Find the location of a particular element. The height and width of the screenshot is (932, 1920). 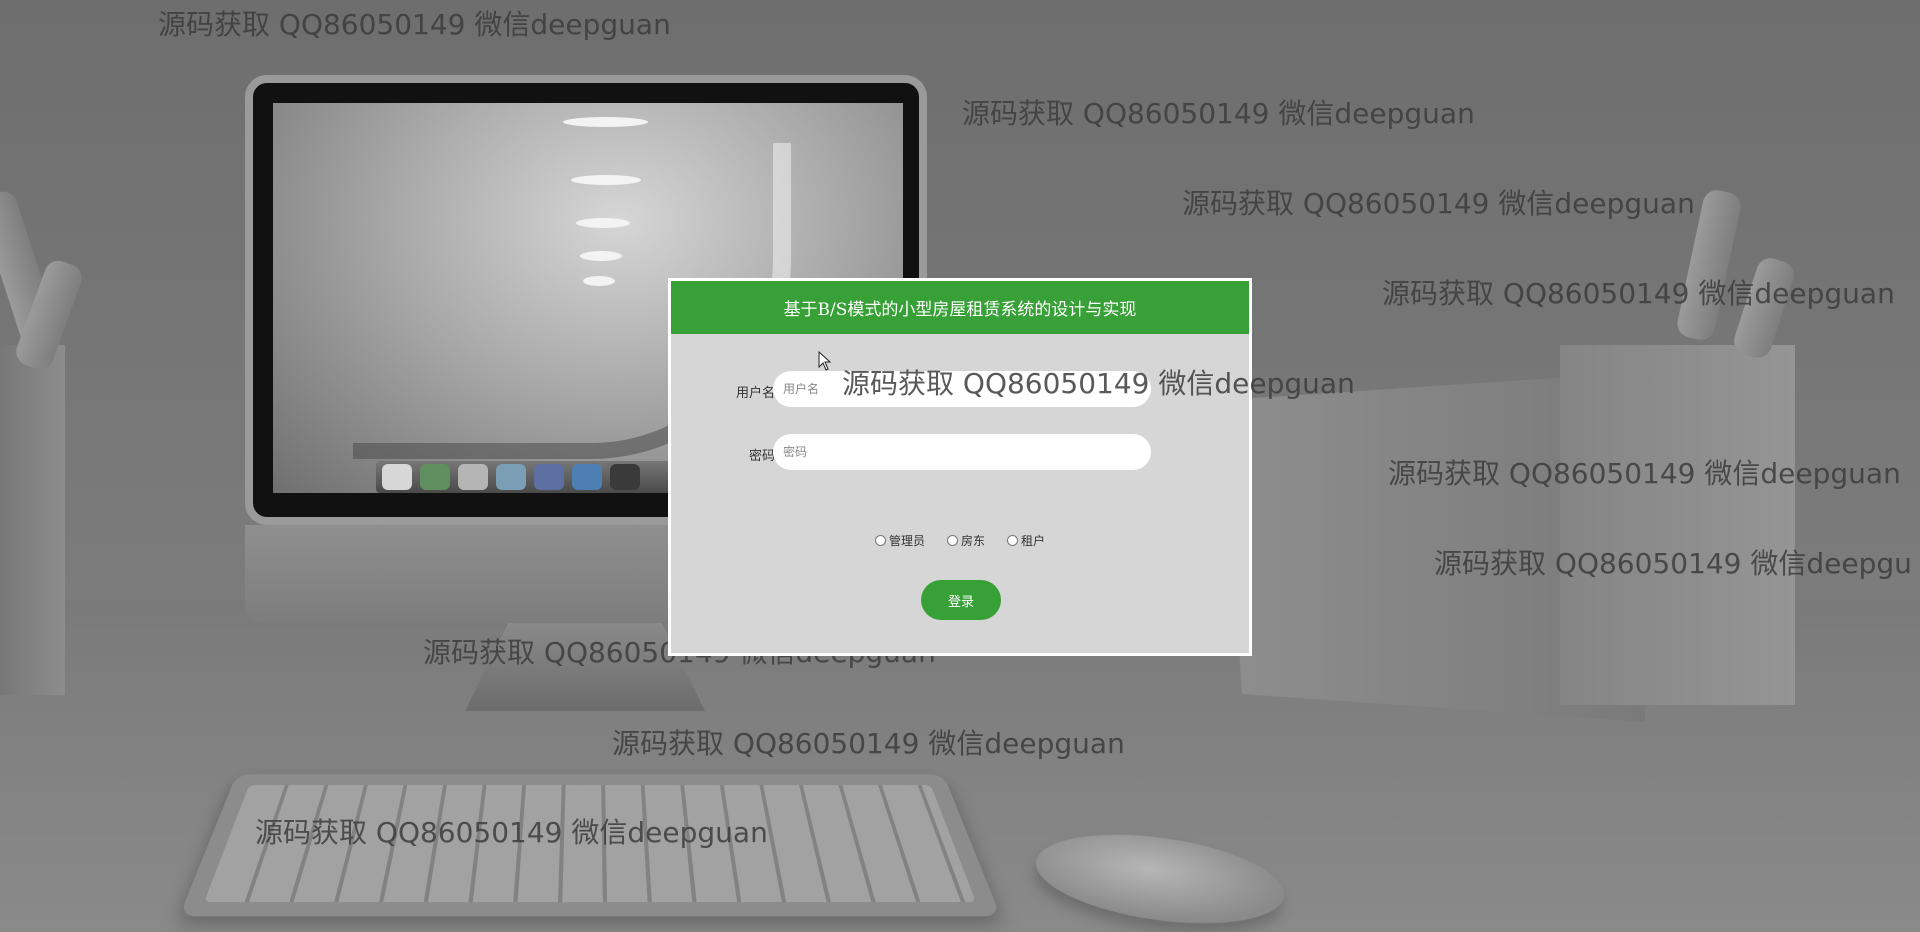

role-label-landlord: 房东 is located at coordinates (972, 541).